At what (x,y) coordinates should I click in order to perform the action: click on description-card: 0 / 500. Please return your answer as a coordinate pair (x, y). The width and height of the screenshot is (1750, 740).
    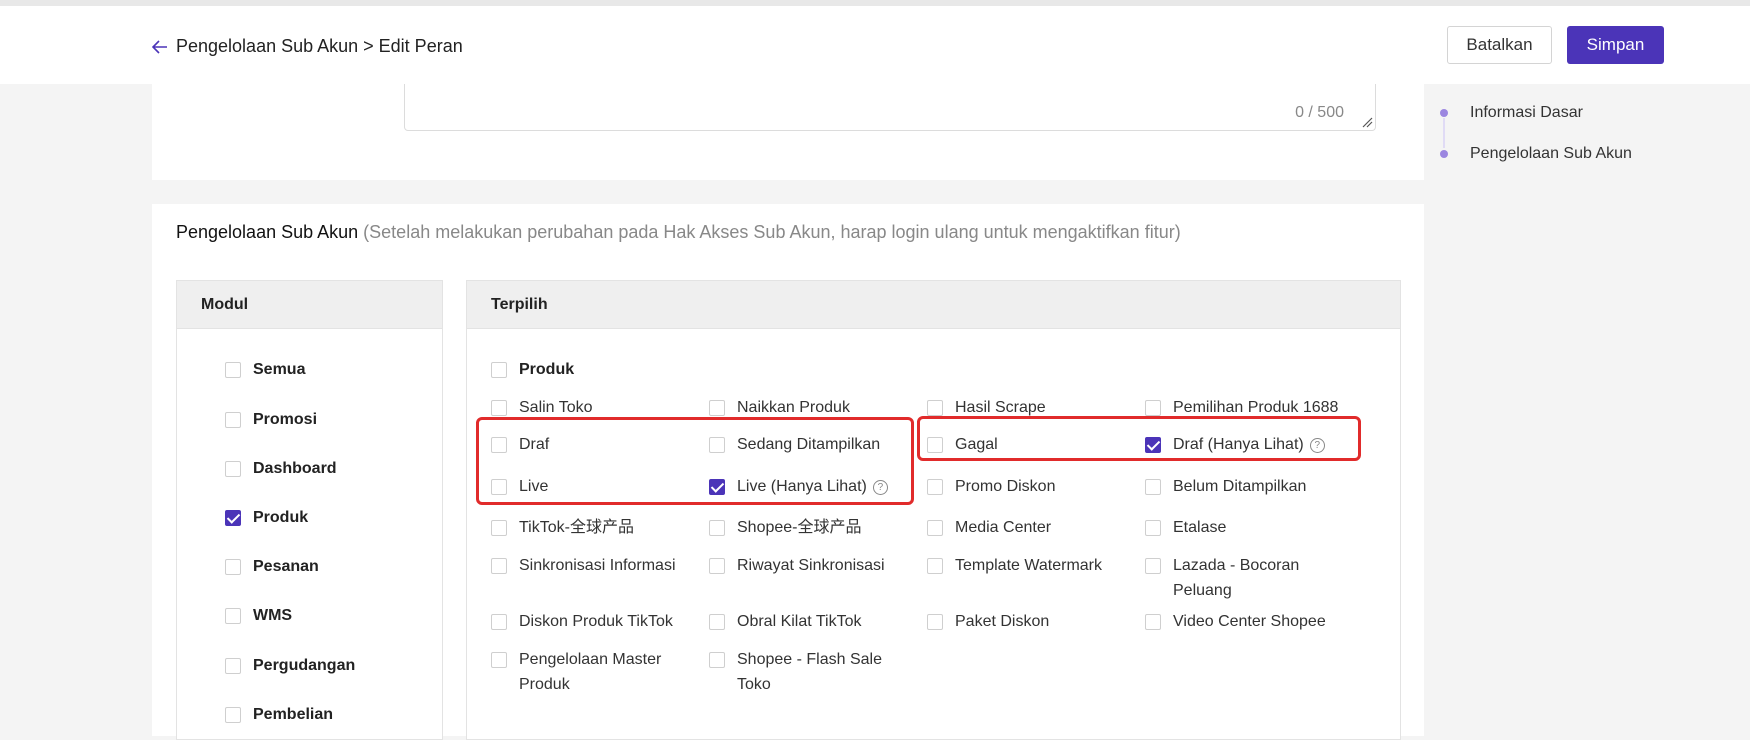
    Looking at the image, I should click on (788, 131).